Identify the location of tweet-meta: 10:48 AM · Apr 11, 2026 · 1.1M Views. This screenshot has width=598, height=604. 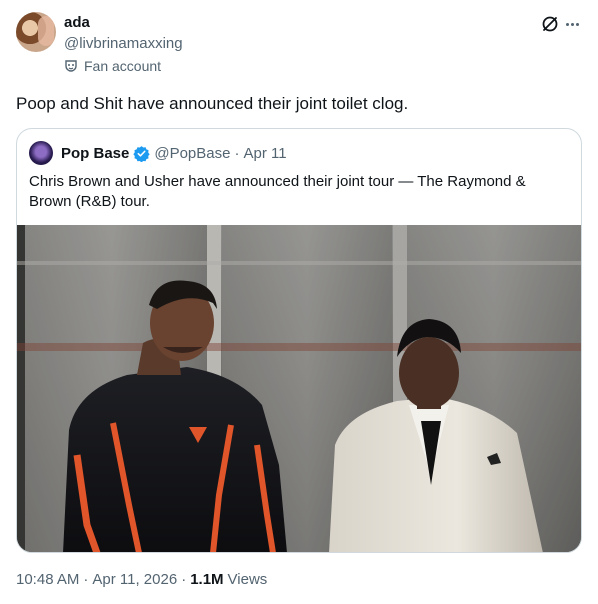
(141, 579).